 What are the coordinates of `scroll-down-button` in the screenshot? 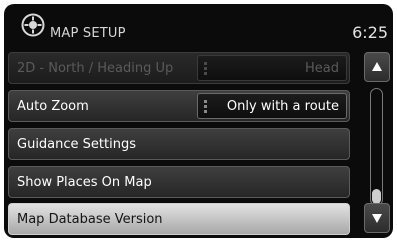 It's located at (377, 218).